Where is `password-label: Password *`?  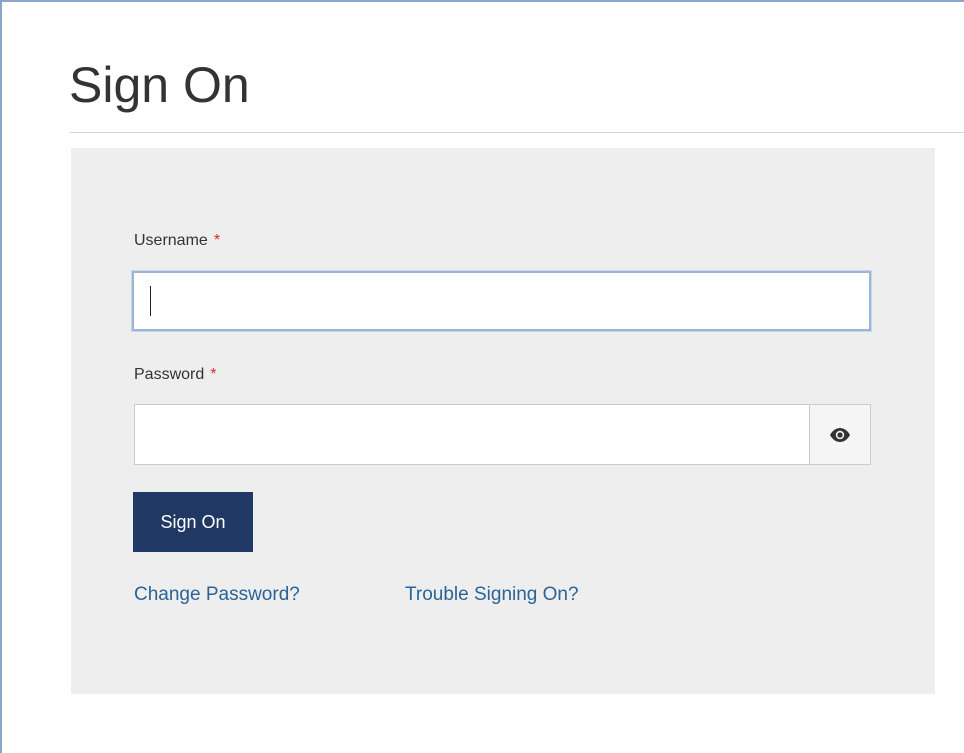 password-label: Password * is located at coordinates (175, 375).